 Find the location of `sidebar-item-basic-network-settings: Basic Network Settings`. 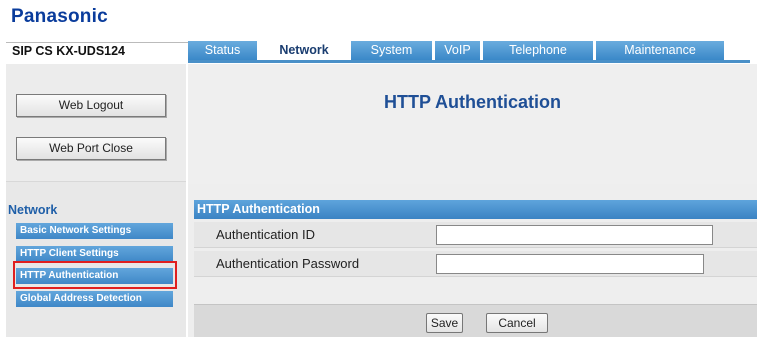

sidebar-item-basic-network-settings: Basic Network Settings is located at coordinates (94, 231).